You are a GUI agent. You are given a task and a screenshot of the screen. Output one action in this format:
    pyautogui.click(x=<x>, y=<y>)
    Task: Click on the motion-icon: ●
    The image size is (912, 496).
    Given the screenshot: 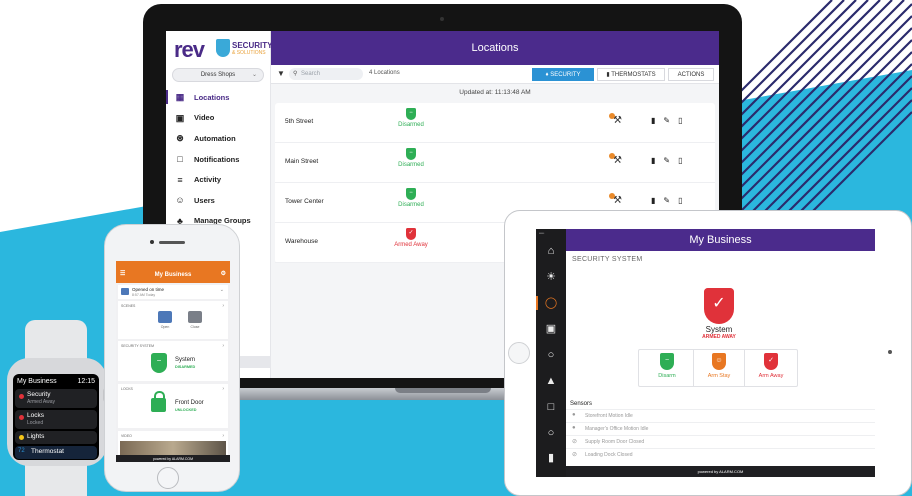 What is the action you would take?
    pyautogui.click(x=574, y=415)
    